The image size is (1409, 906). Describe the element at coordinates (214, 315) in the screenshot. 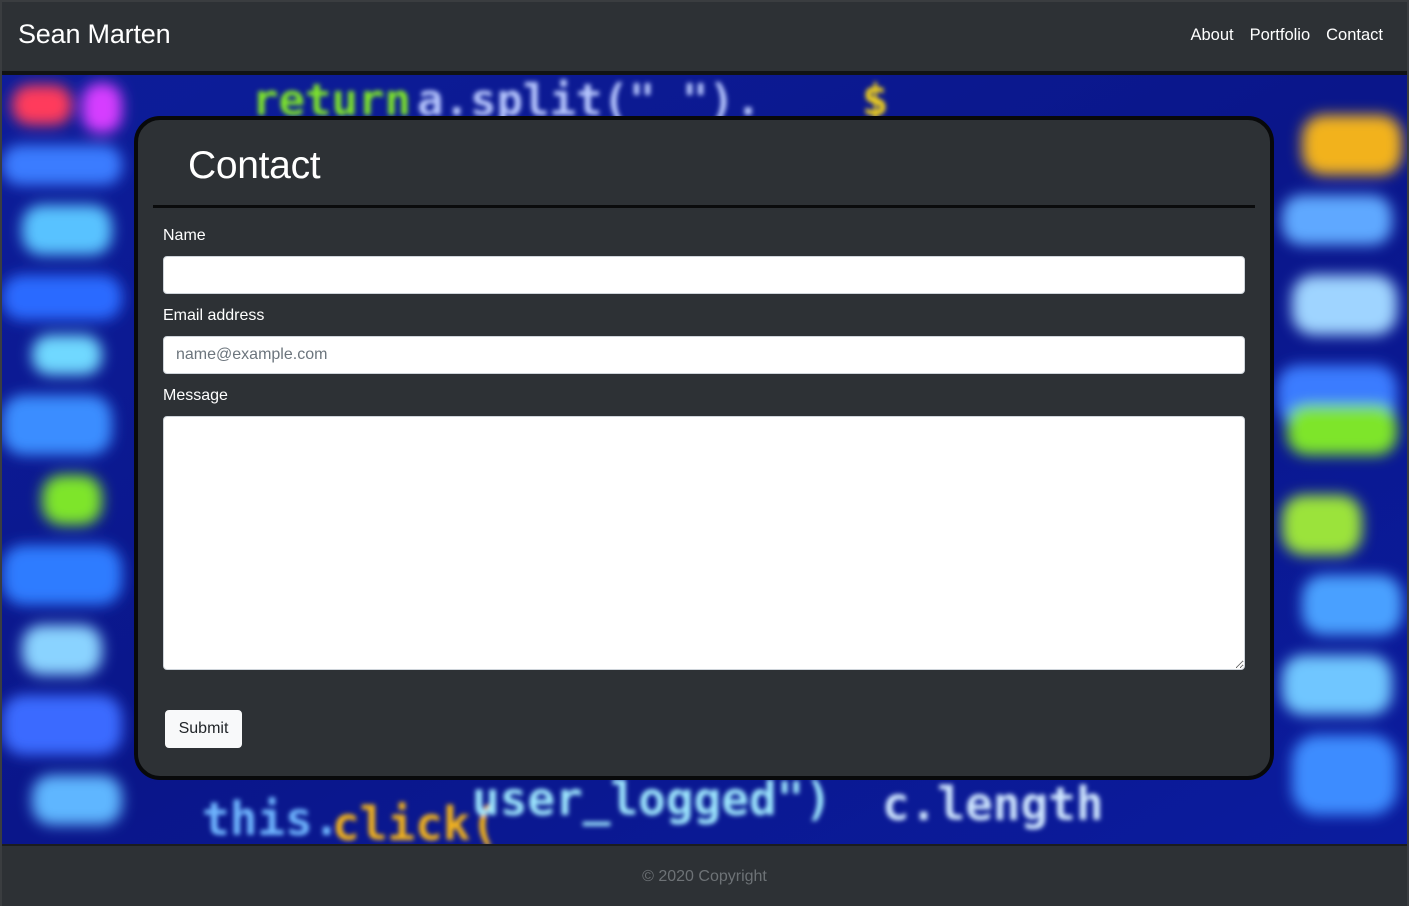

I see `email-label: Email address` at that location.